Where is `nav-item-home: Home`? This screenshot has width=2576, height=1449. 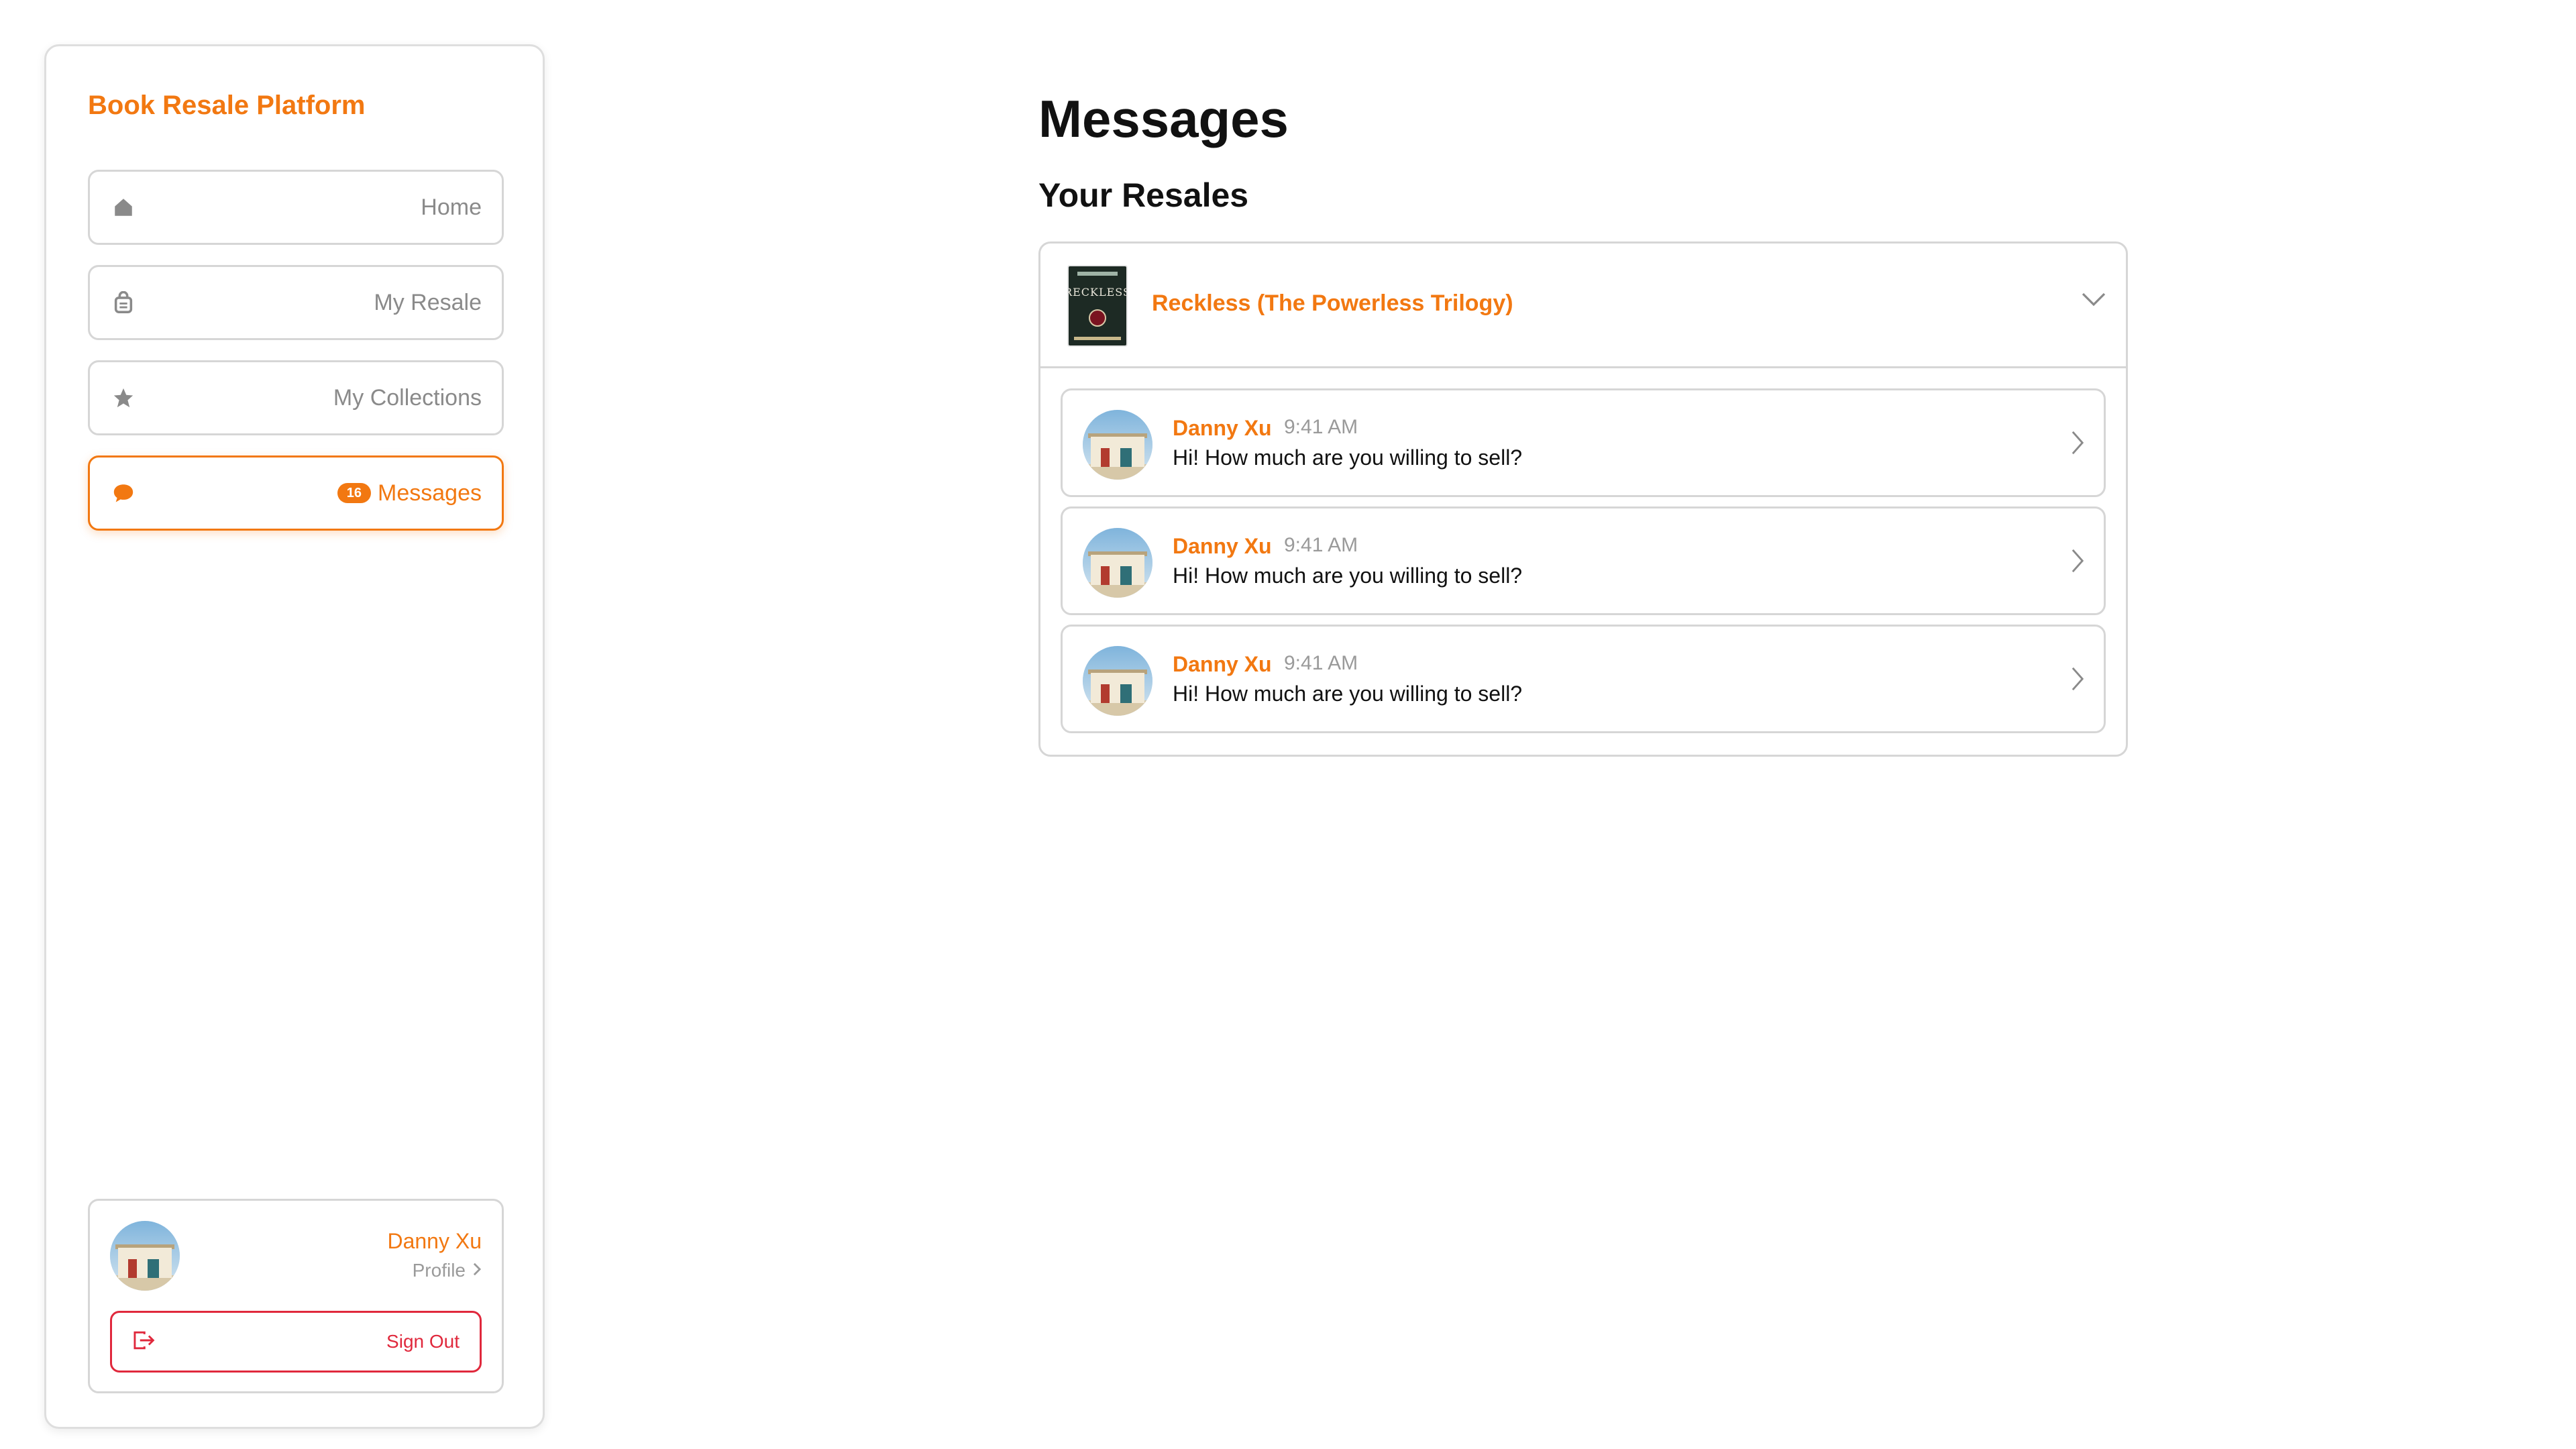 nav-item-home: Home is located at coordinates (296, 207).